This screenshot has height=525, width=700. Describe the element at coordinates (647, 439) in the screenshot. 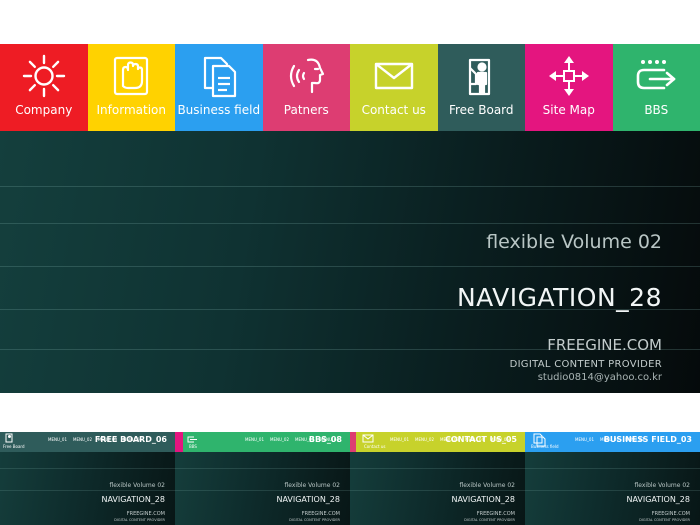

I see `thumbnail-title: BUSINESS FIELD_03` at that location.